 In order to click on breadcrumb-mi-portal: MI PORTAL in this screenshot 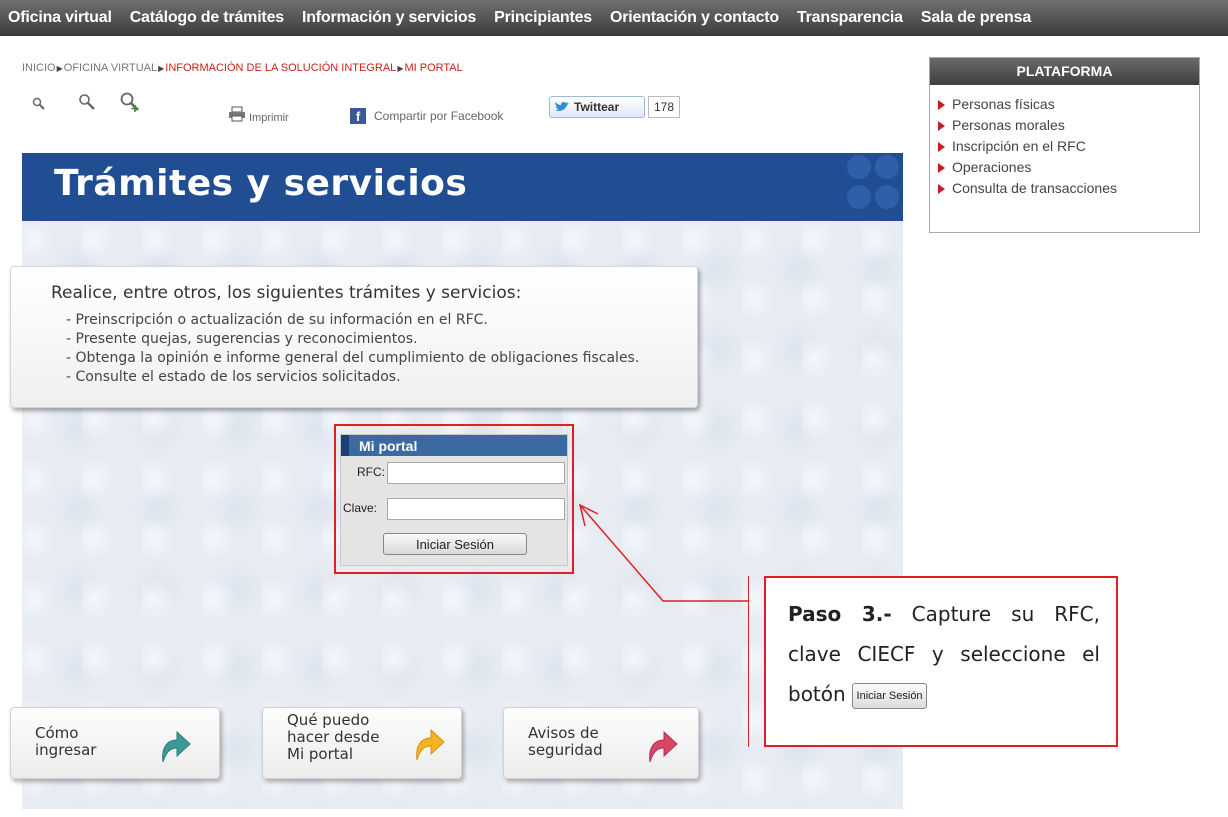, I will do `click(433, 68)`.